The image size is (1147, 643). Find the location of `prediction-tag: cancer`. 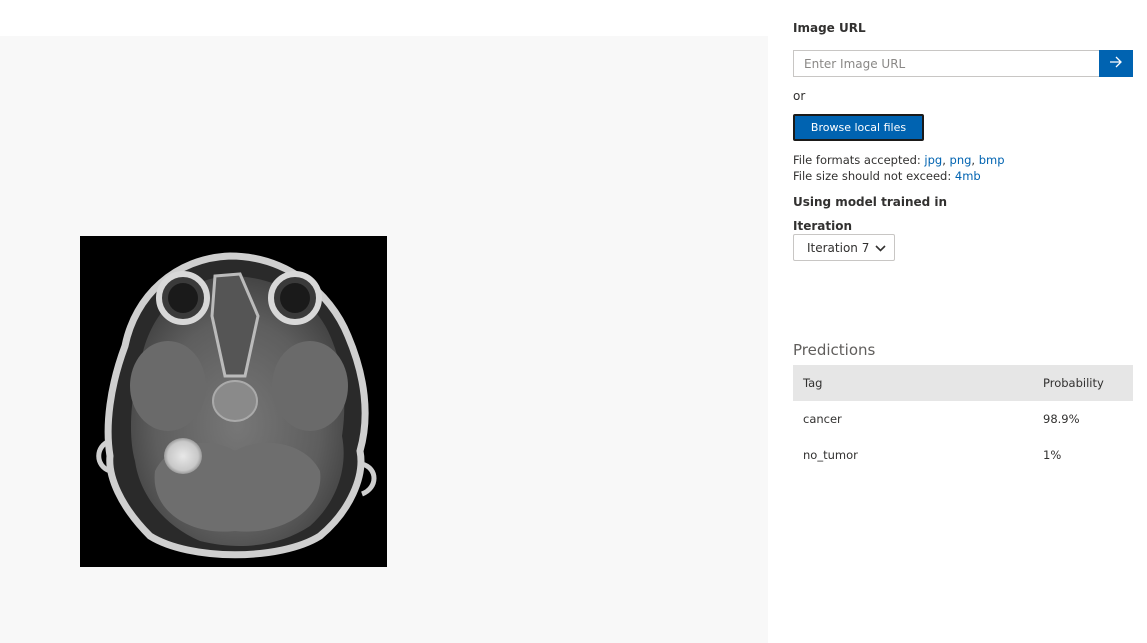

prediction-tag: cancer is located at coordinates (822, 419).